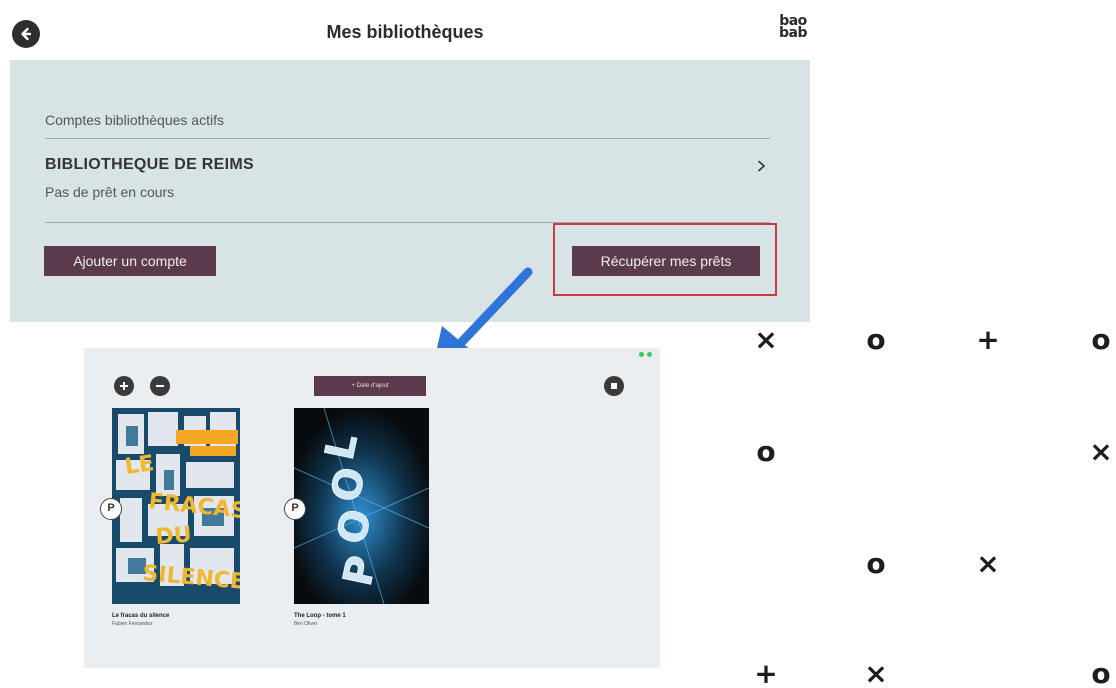 The height and width of the screenshot is (688, 1116). I want to click on cover-art: L O O P, so click(361, 506).